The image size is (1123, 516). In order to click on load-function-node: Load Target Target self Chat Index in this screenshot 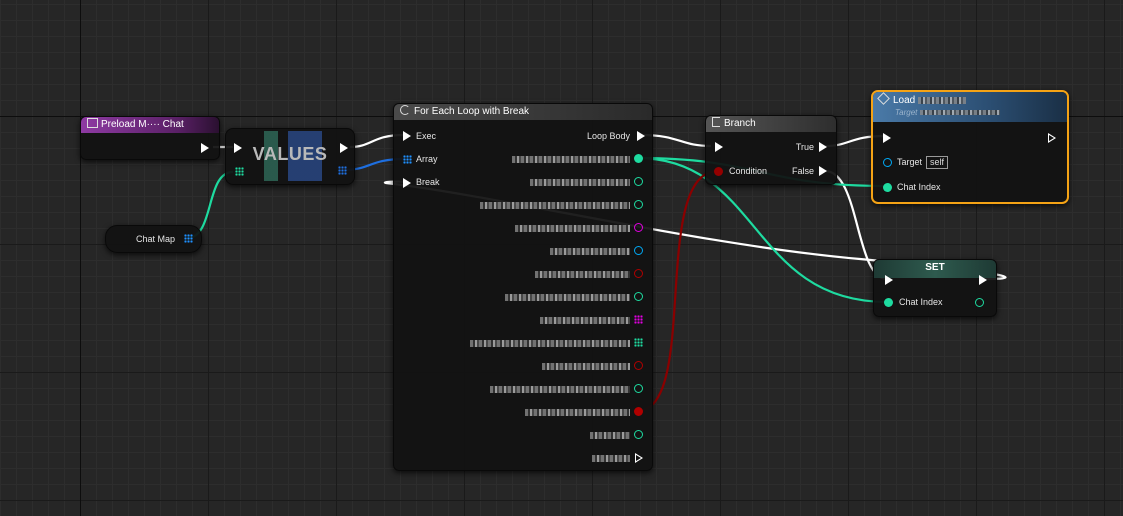, I will do `click(970, 147)`.